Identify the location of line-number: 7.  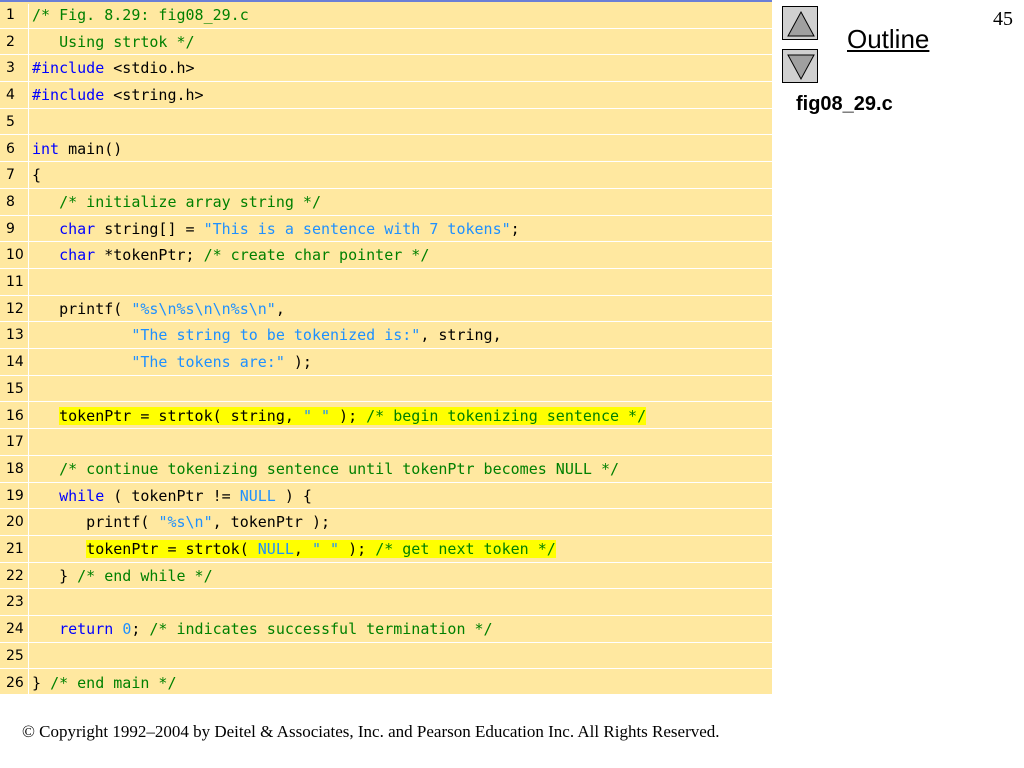
(10, 175).